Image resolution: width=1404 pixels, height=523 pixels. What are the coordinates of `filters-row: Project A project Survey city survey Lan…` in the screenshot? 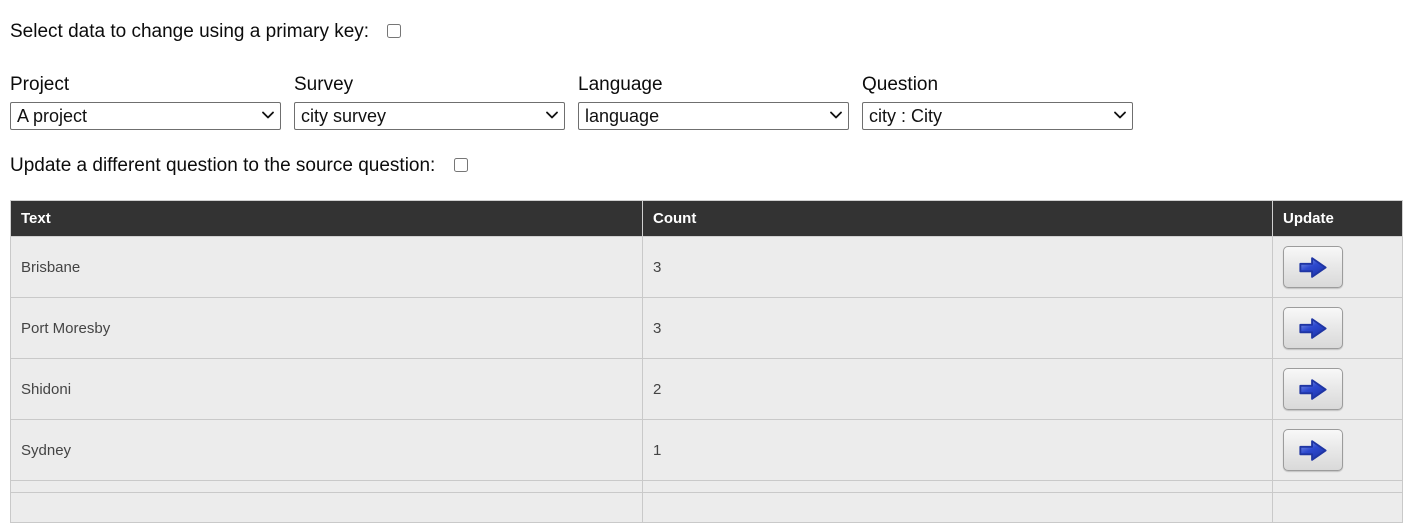 It's located at (707, 102).